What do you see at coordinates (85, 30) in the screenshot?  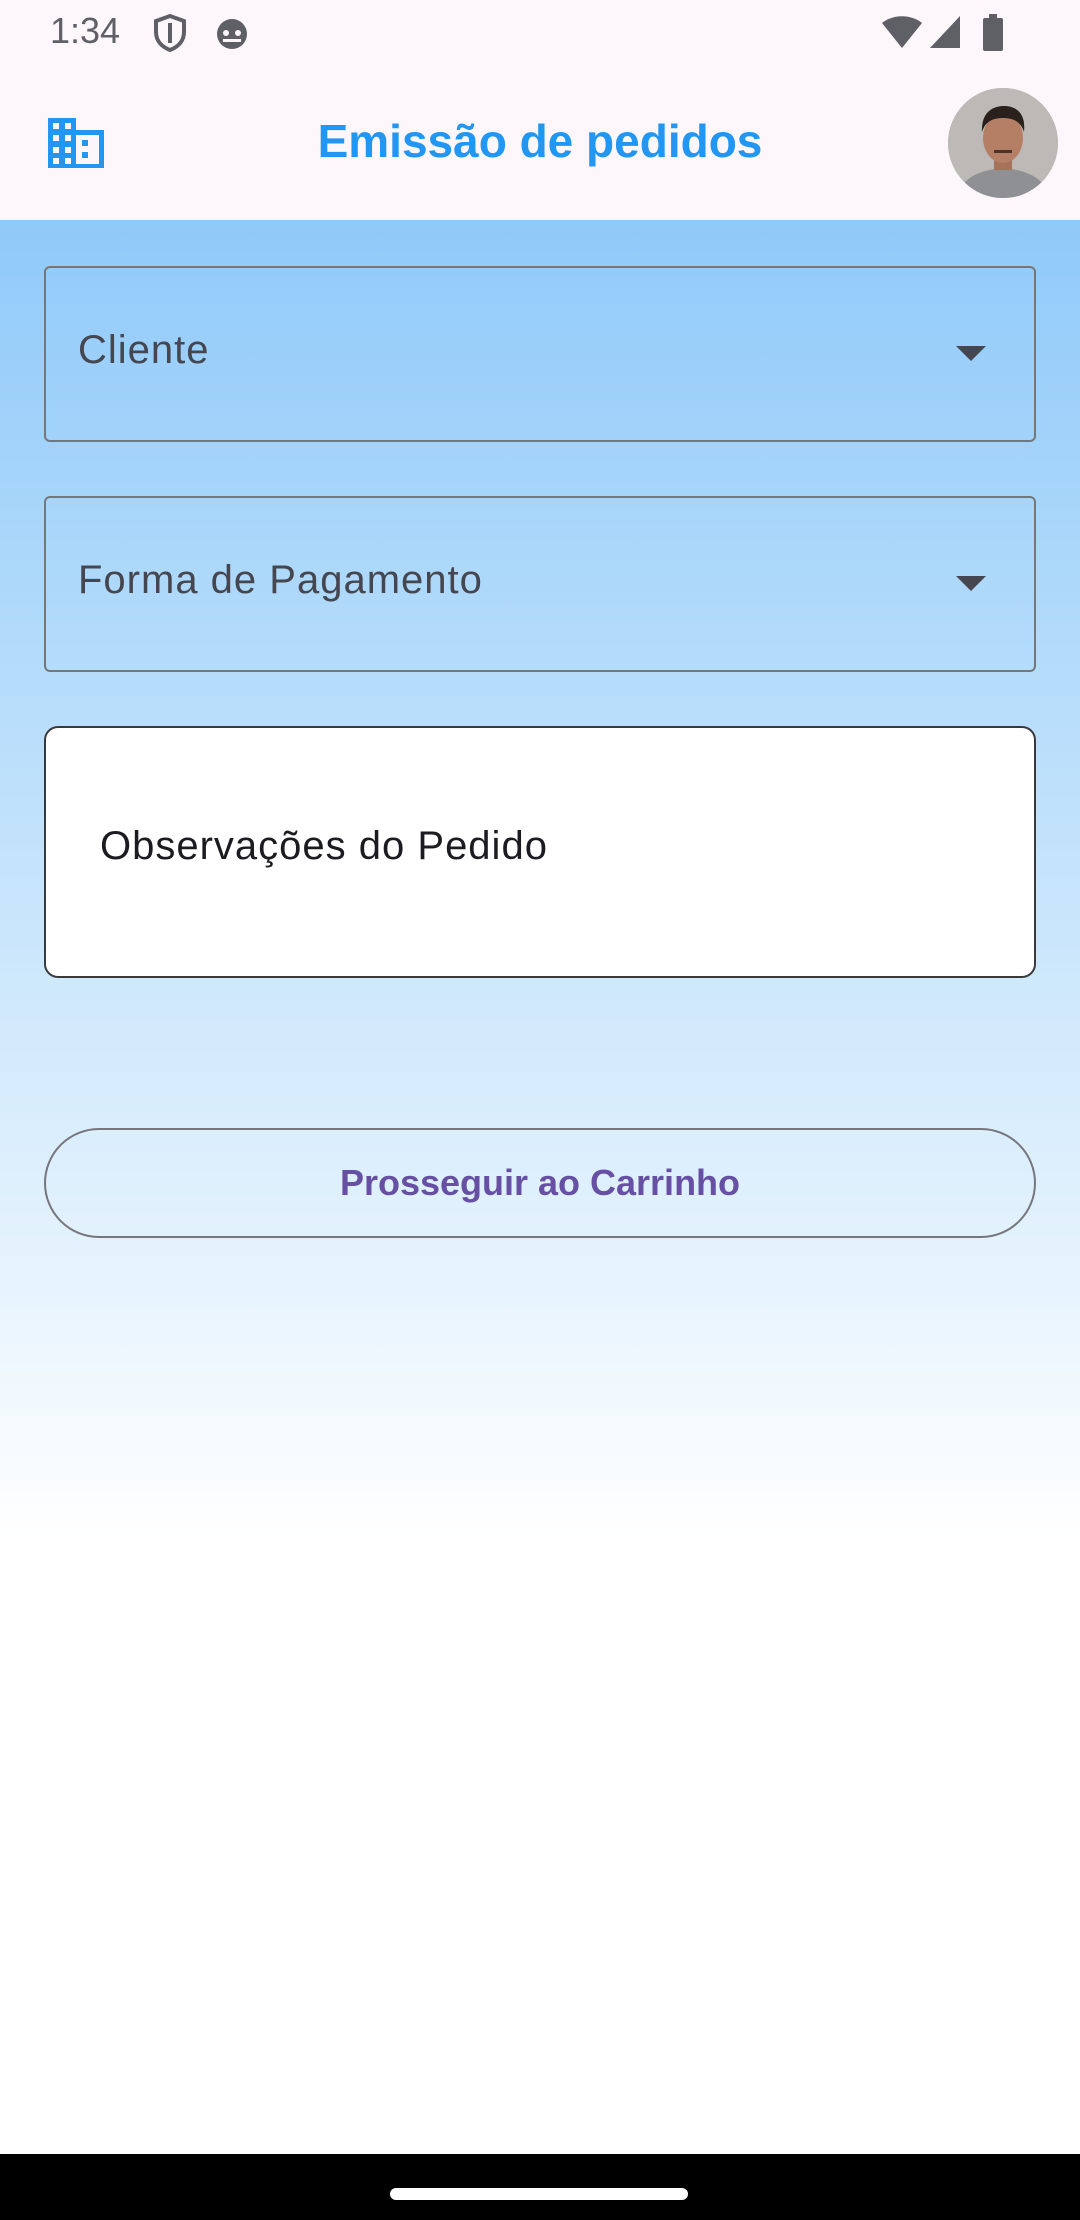 I see `status-time: 1:34` at bounding box center [85, 30].